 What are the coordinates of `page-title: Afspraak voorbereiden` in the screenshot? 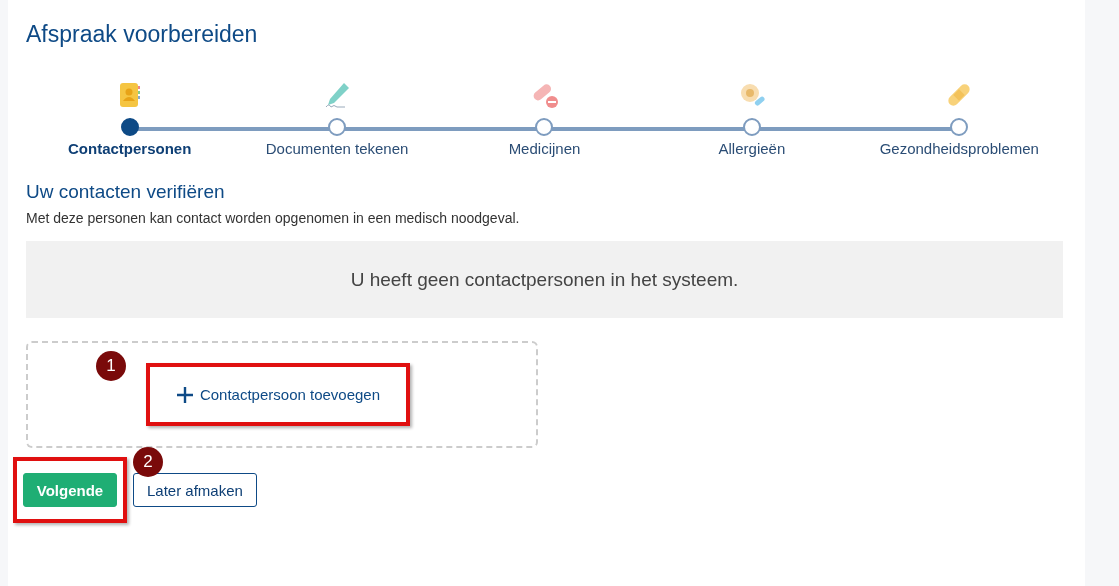 It's located at (142, 34).